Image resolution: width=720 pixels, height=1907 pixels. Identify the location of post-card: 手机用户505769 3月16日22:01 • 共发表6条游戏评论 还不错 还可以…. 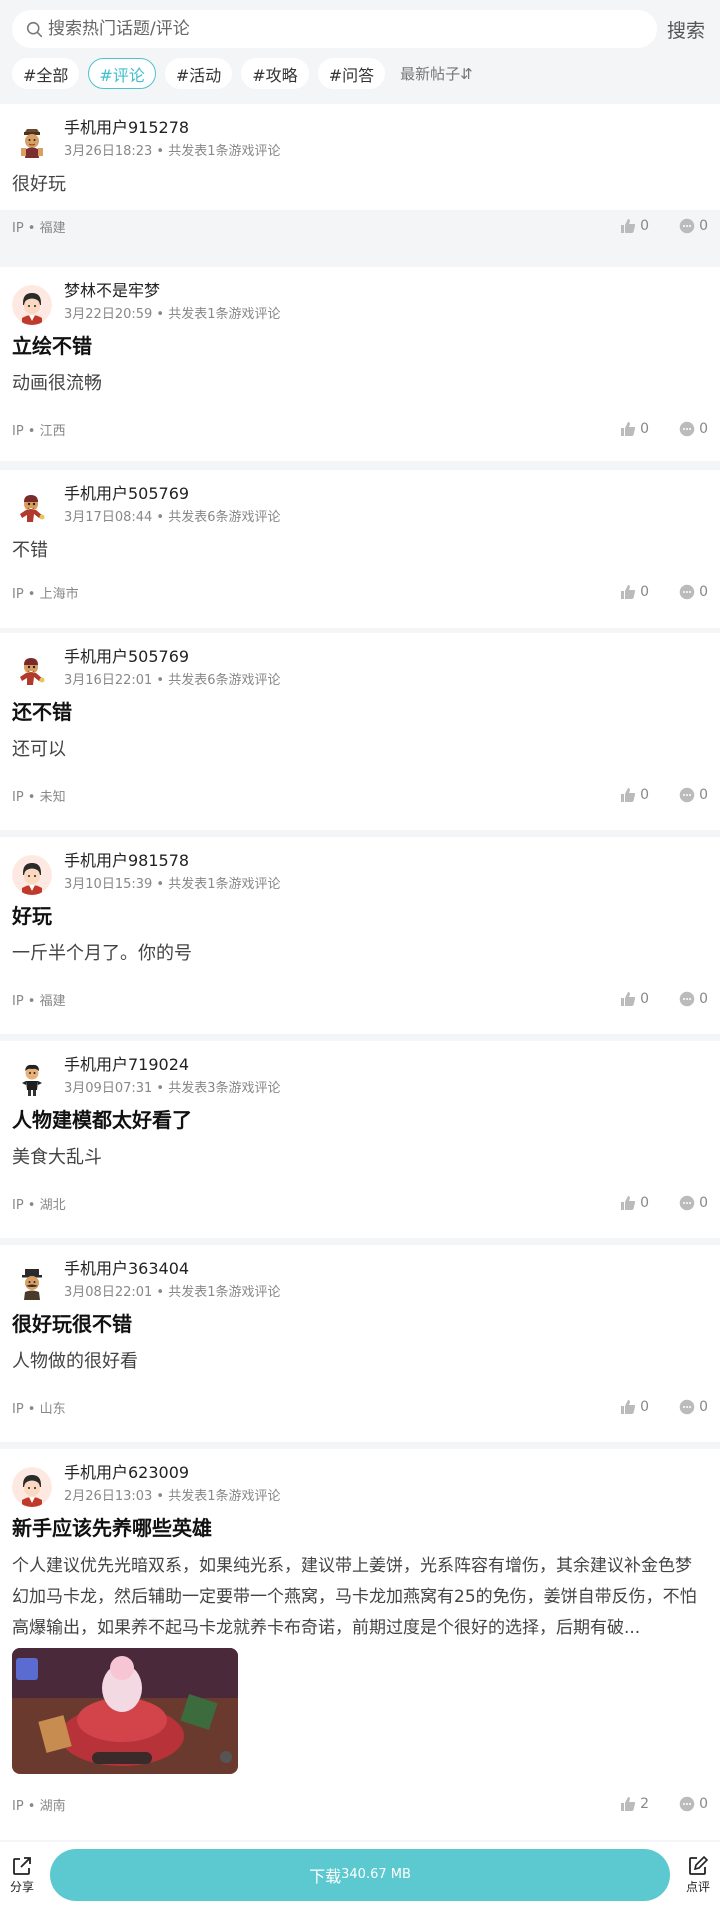
(360, 731).